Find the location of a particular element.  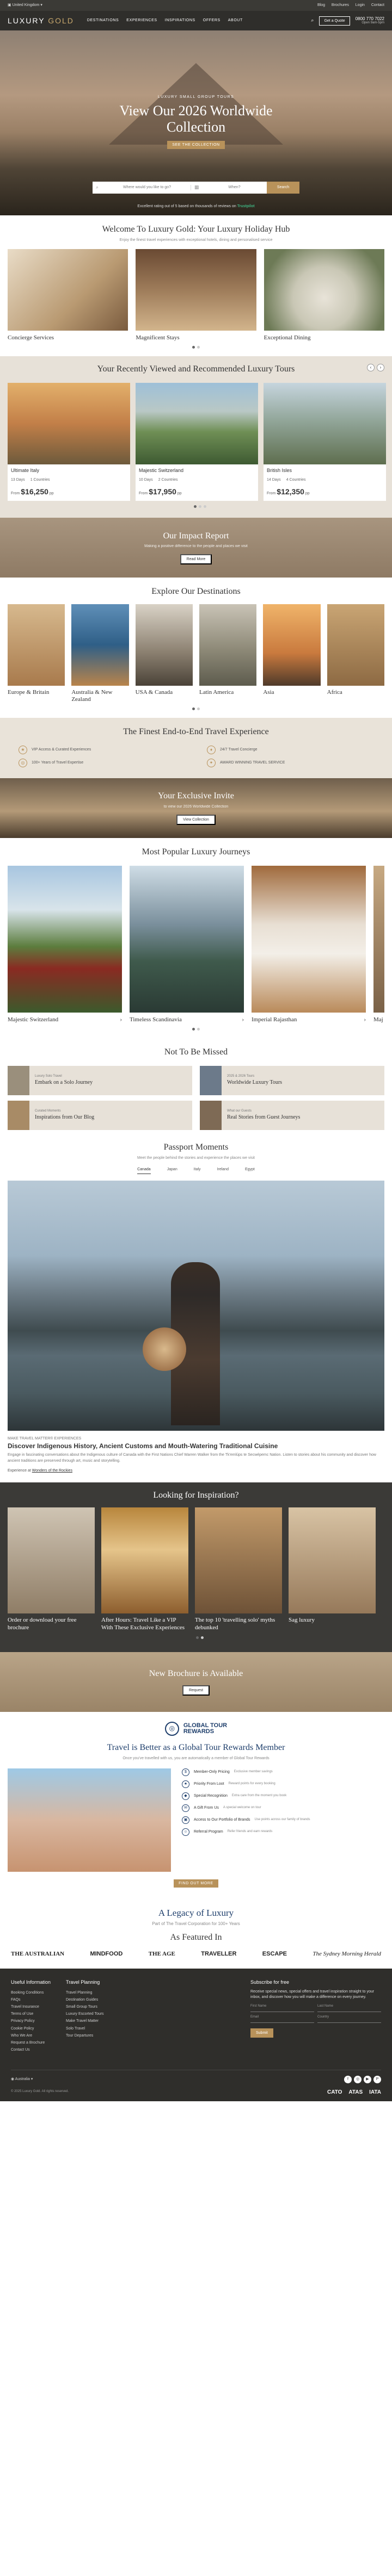

phone-number: 0800 770 7022 Open 9am-5pm is located at coordinates (370, 21).